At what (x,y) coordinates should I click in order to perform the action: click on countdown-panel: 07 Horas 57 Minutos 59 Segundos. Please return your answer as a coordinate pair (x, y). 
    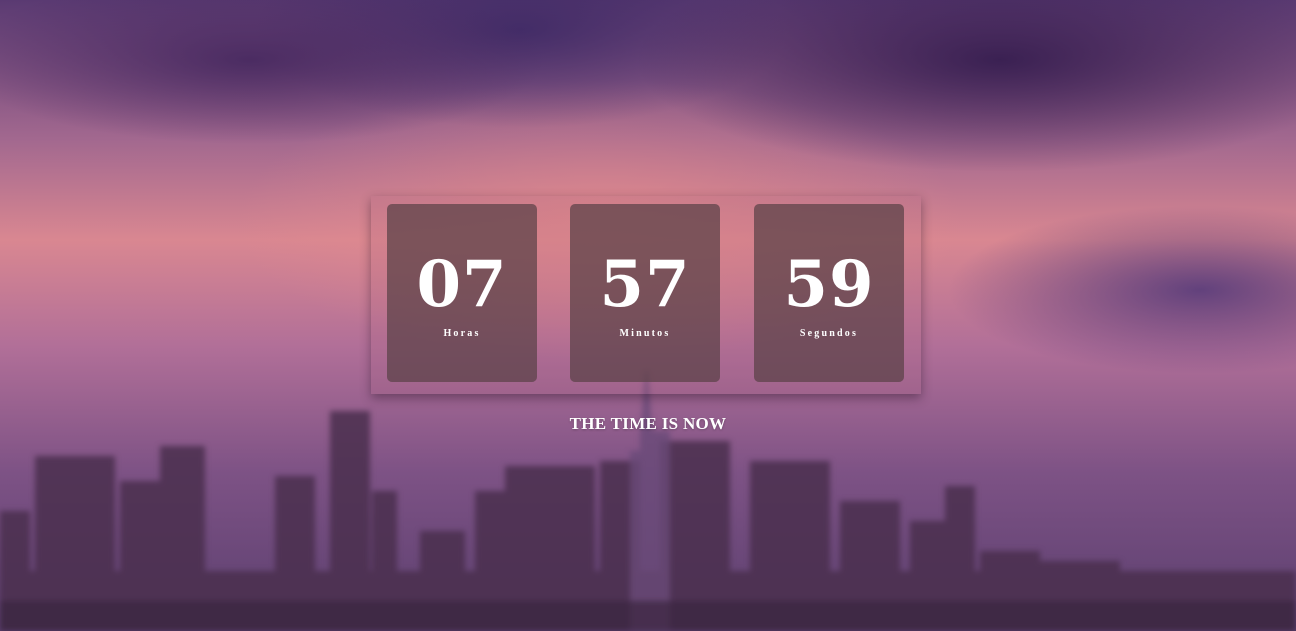
    Looking at the image, I should click on (646, 295).